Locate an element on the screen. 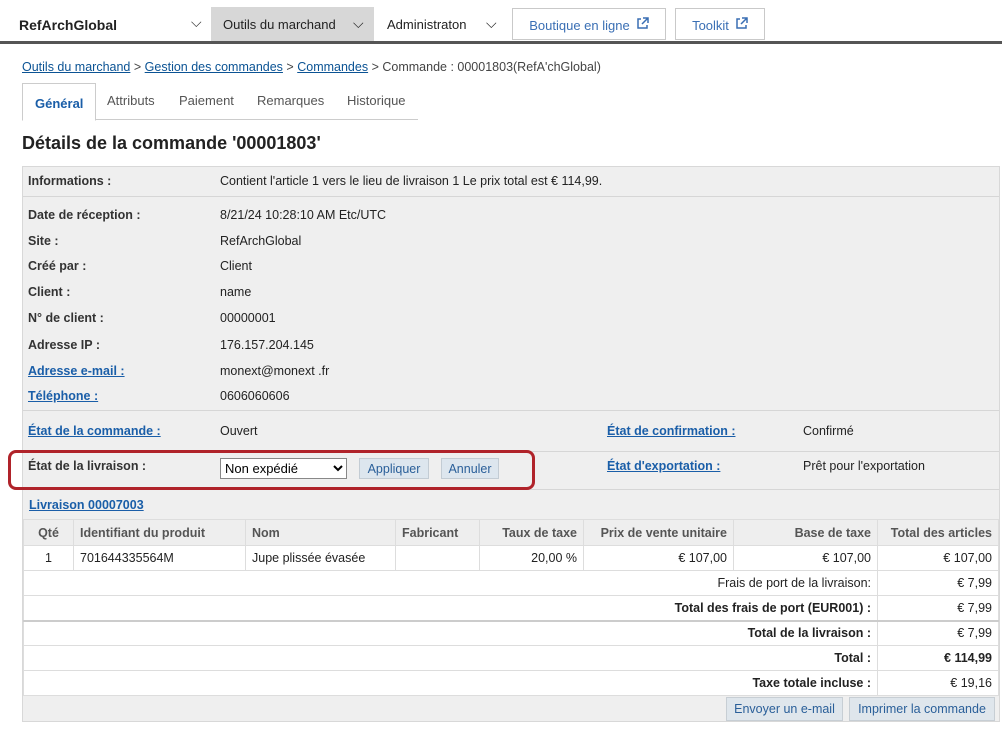 The width and height of the screenshot is (1002, 732). cell-manufacturer is located at coordinates (437, 558).